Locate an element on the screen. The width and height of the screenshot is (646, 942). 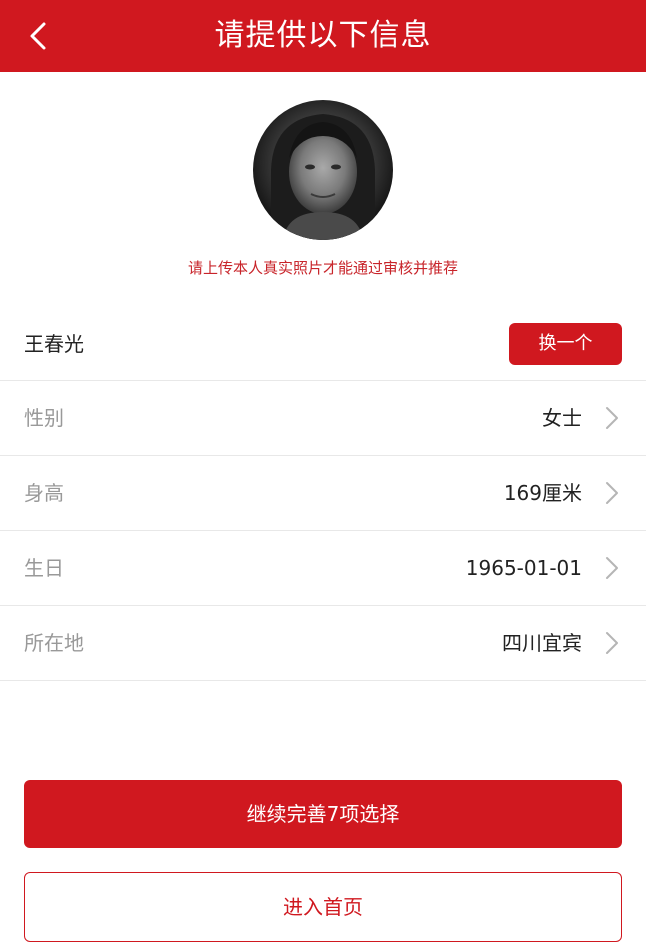
field-value: 女士 is located at coordinates (562, 418).